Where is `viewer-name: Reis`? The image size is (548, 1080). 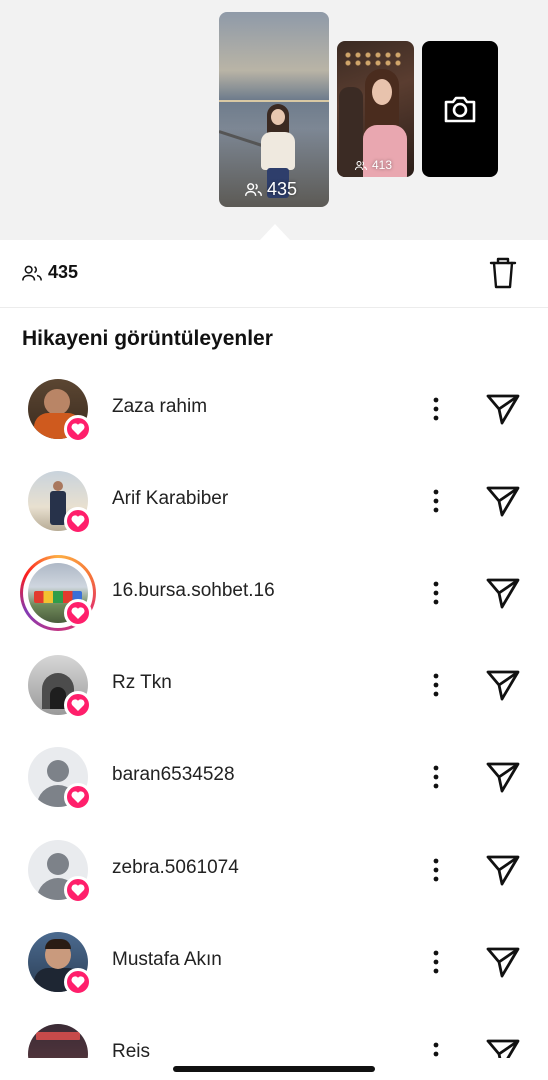
viewer-name: Reis is located at coordinates (131, 1049).